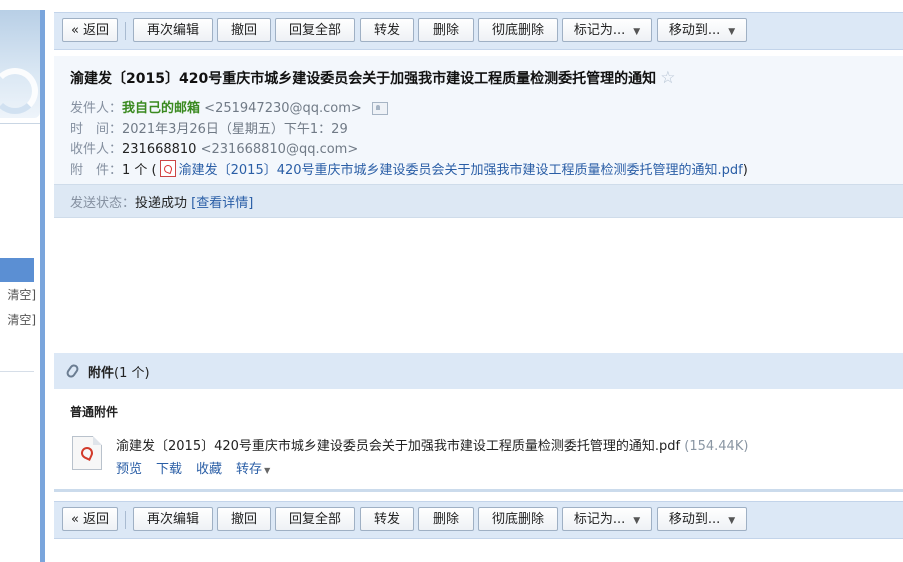  What do you see at coordinates (19, 91) in the screenshot?
I see `logo-swirl-icon` at bounding box center [19, 91].